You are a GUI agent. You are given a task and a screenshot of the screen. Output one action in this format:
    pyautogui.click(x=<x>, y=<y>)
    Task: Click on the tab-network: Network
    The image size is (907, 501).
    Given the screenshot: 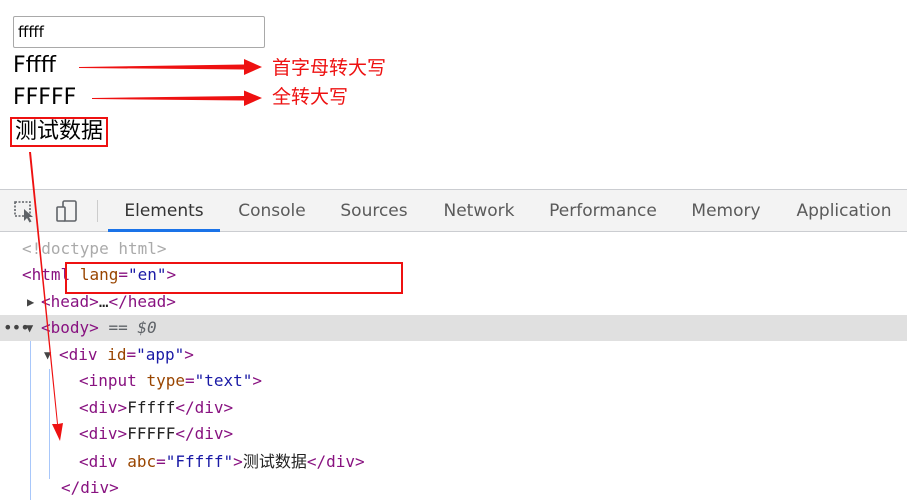 What is the action you would take?
    pyautogui.click(x=479, y=211)
    